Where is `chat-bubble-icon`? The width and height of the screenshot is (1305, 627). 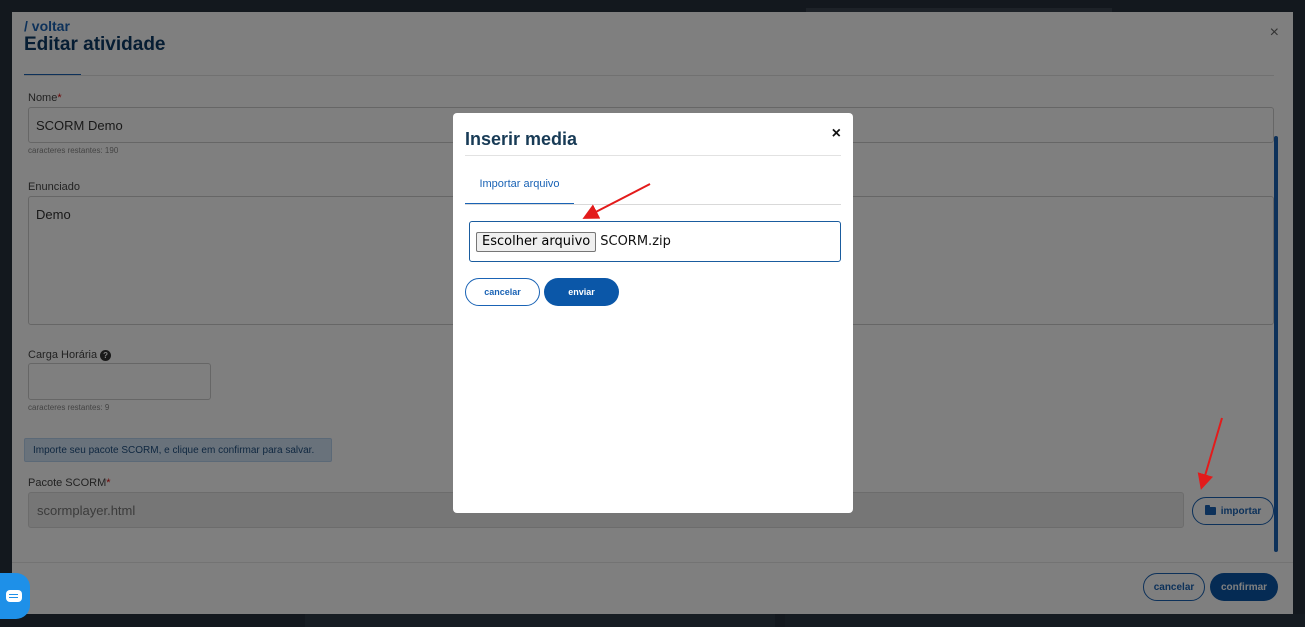 chat-bubble-icon is located at coordinates (14, 596).